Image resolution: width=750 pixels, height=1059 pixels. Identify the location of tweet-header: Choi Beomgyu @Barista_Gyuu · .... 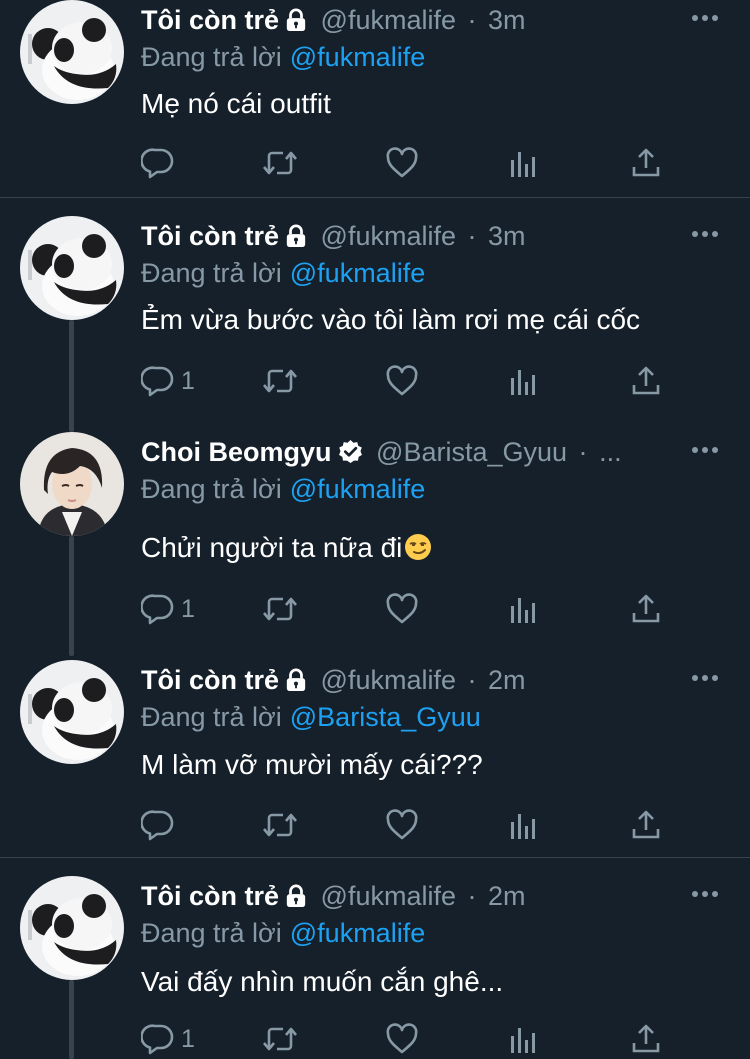
(400, 452).